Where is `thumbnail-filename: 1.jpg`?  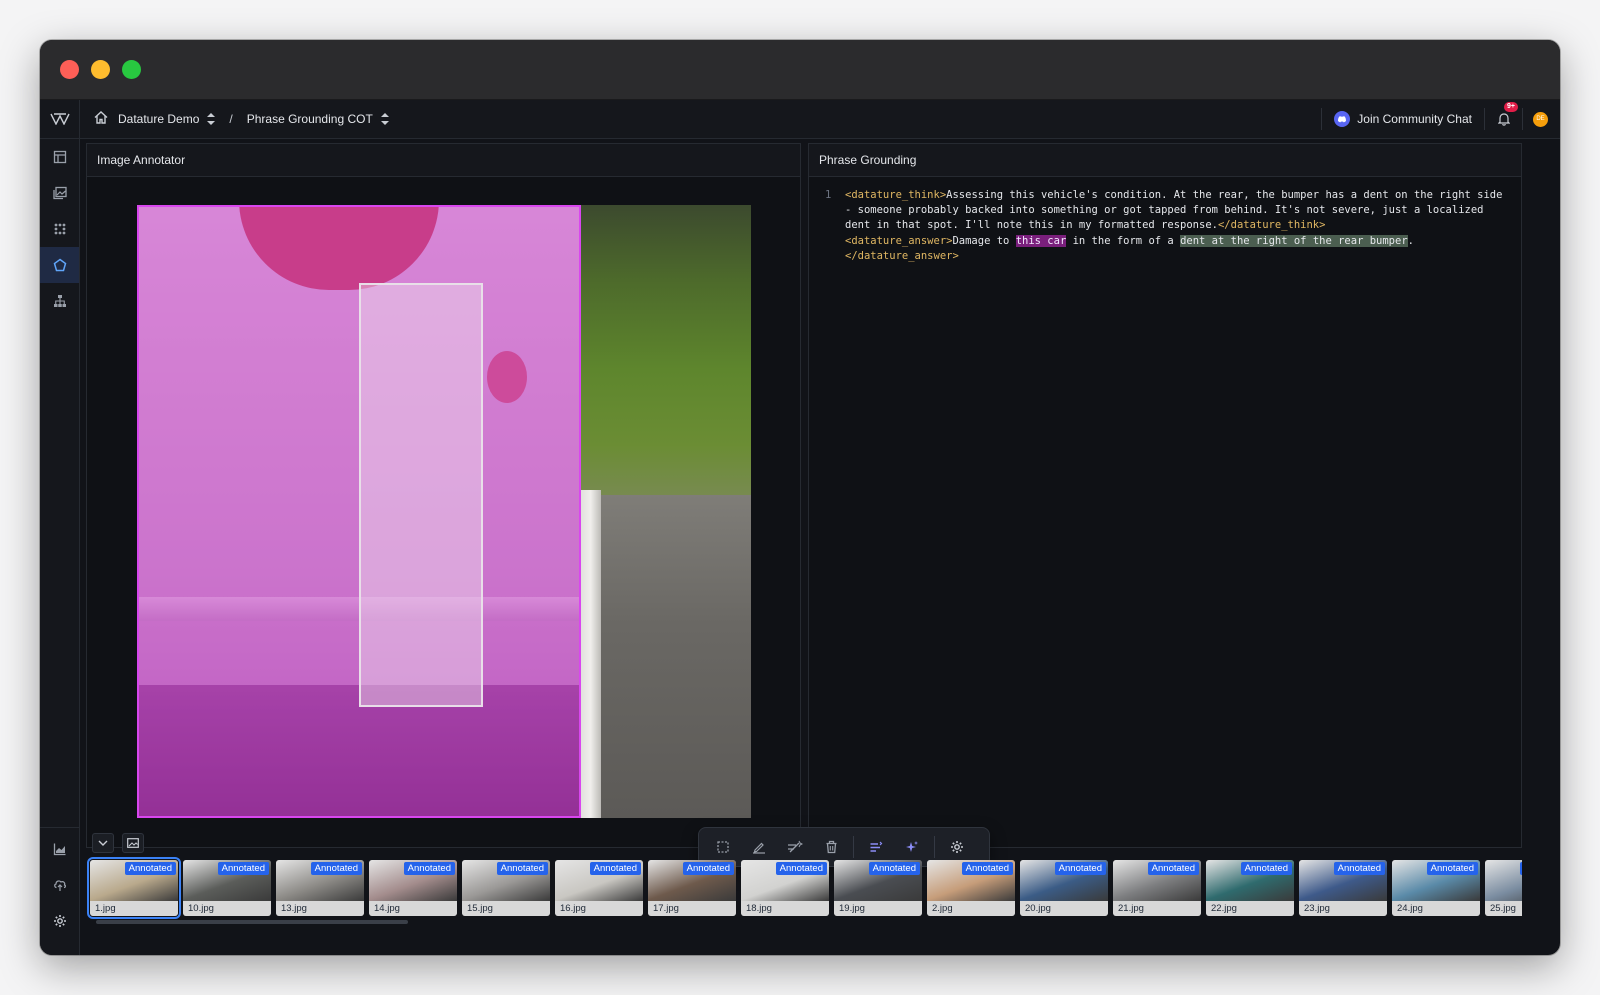
thumbnail-filename: 1.jpg is located at coordinates (134, 908).